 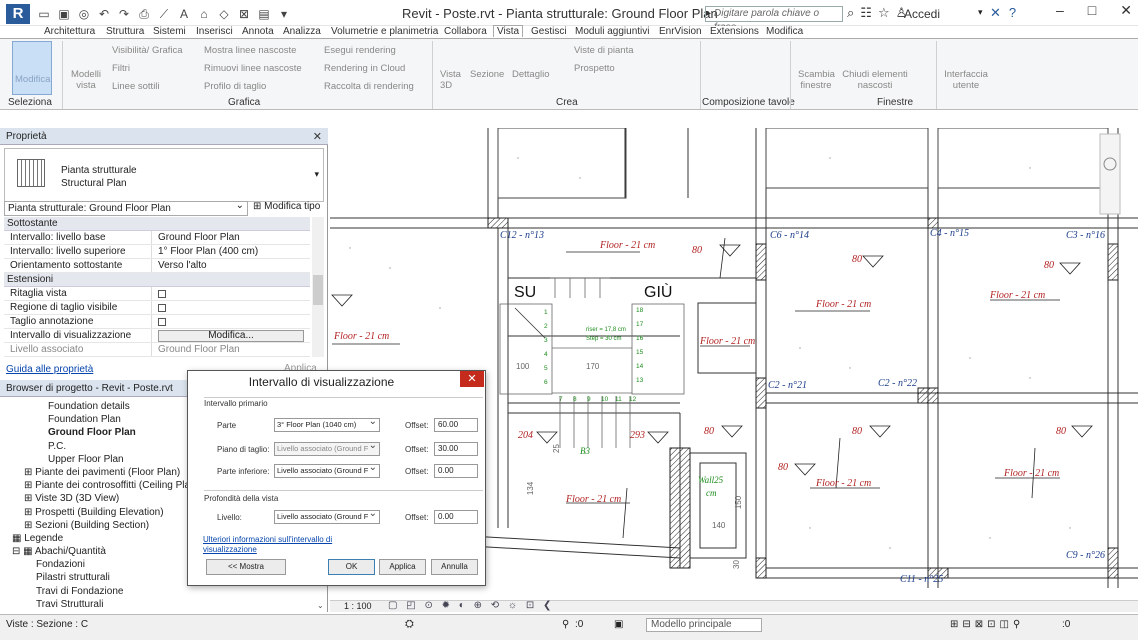 I want to click on view-control-icons: ▢ ◰ ⊙ ✹ ◐ ⊕ ⟲ ☼ ⊡ ❮, so click(x=471, y=605).